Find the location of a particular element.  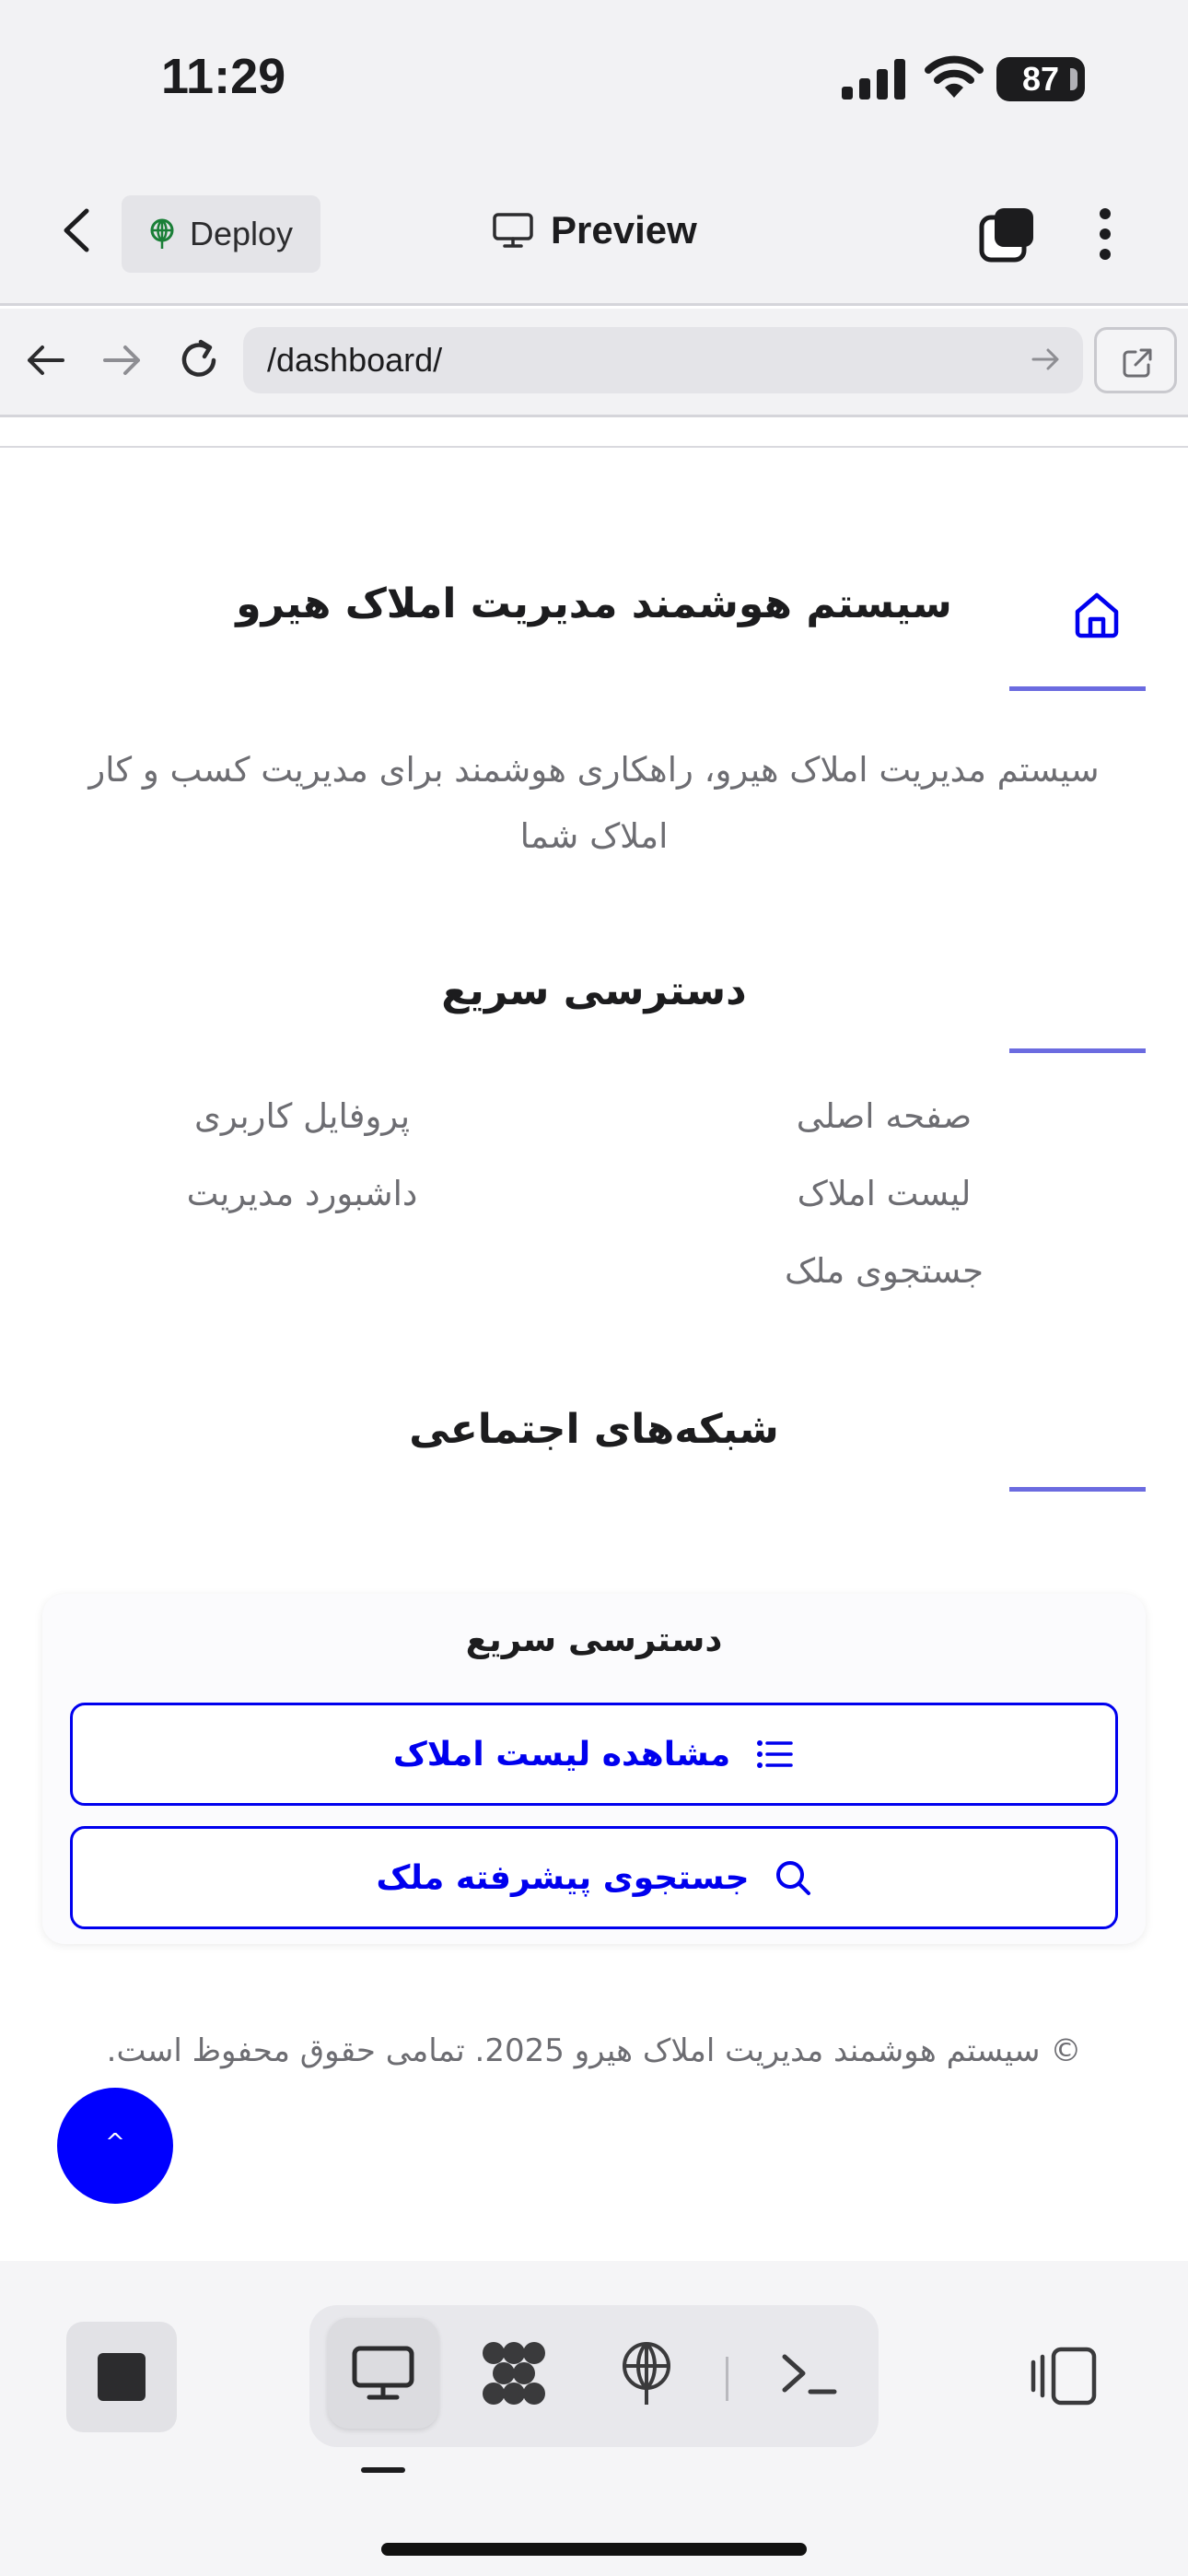

quick-access-underline is located at coordinates (1077, 1050).